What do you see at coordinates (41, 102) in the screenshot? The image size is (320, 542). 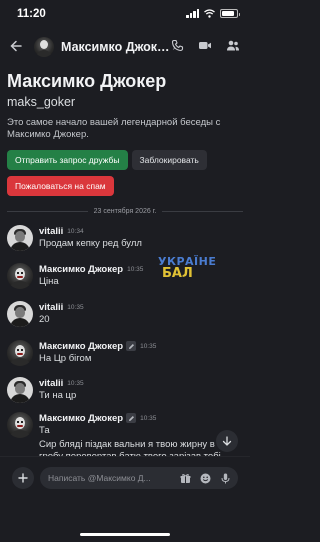 I see `intro-username: maks_goker` at bounding box center [41, 102].